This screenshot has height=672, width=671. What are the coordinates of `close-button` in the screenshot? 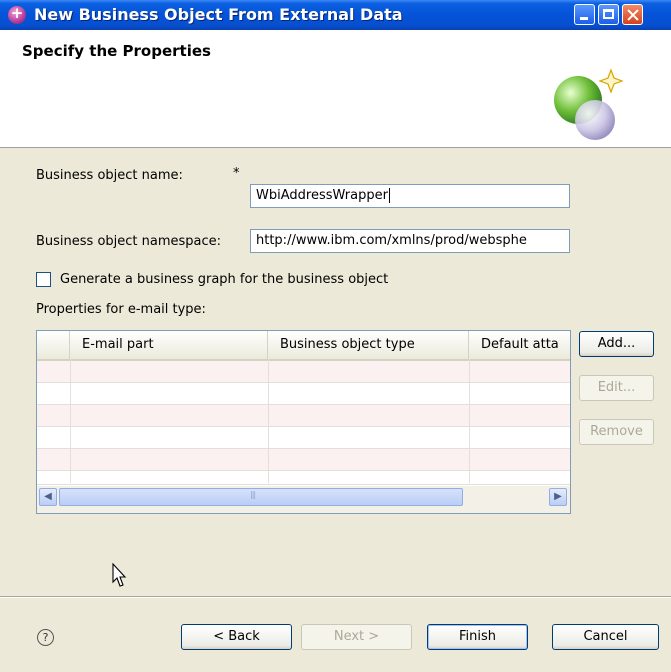 It's located at (632, 14).